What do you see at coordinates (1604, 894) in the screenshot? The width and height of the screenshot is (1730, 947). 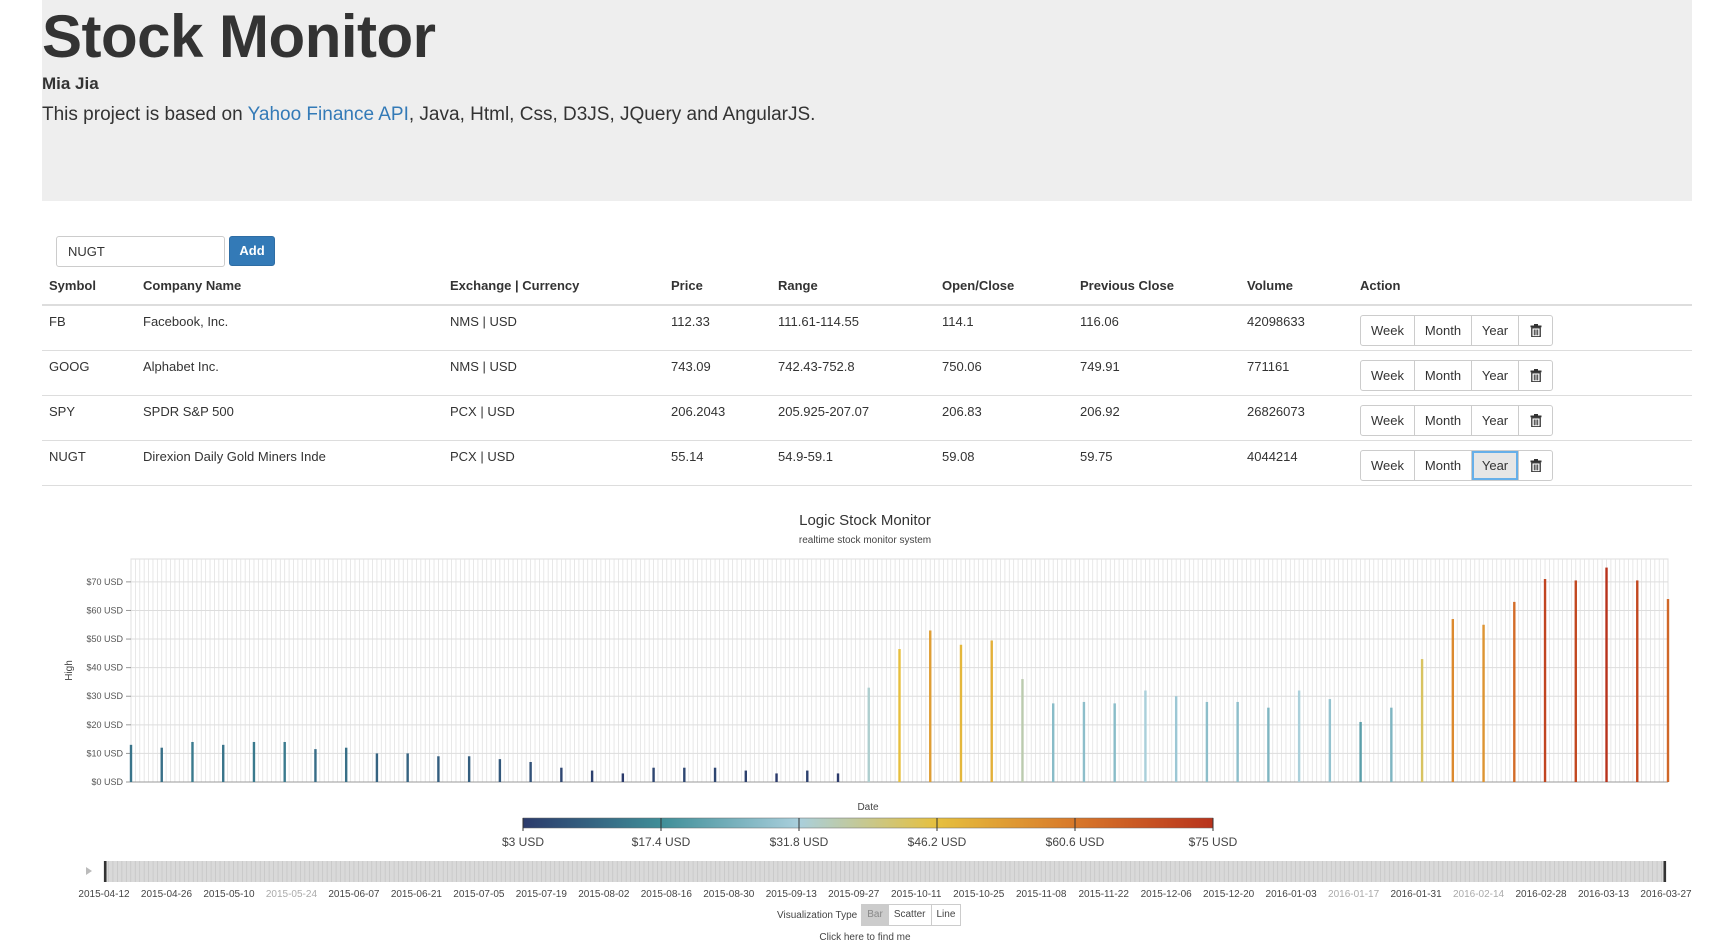 I see `x-tick-label: 2016-03-13` at bounding box center [1604, 894].